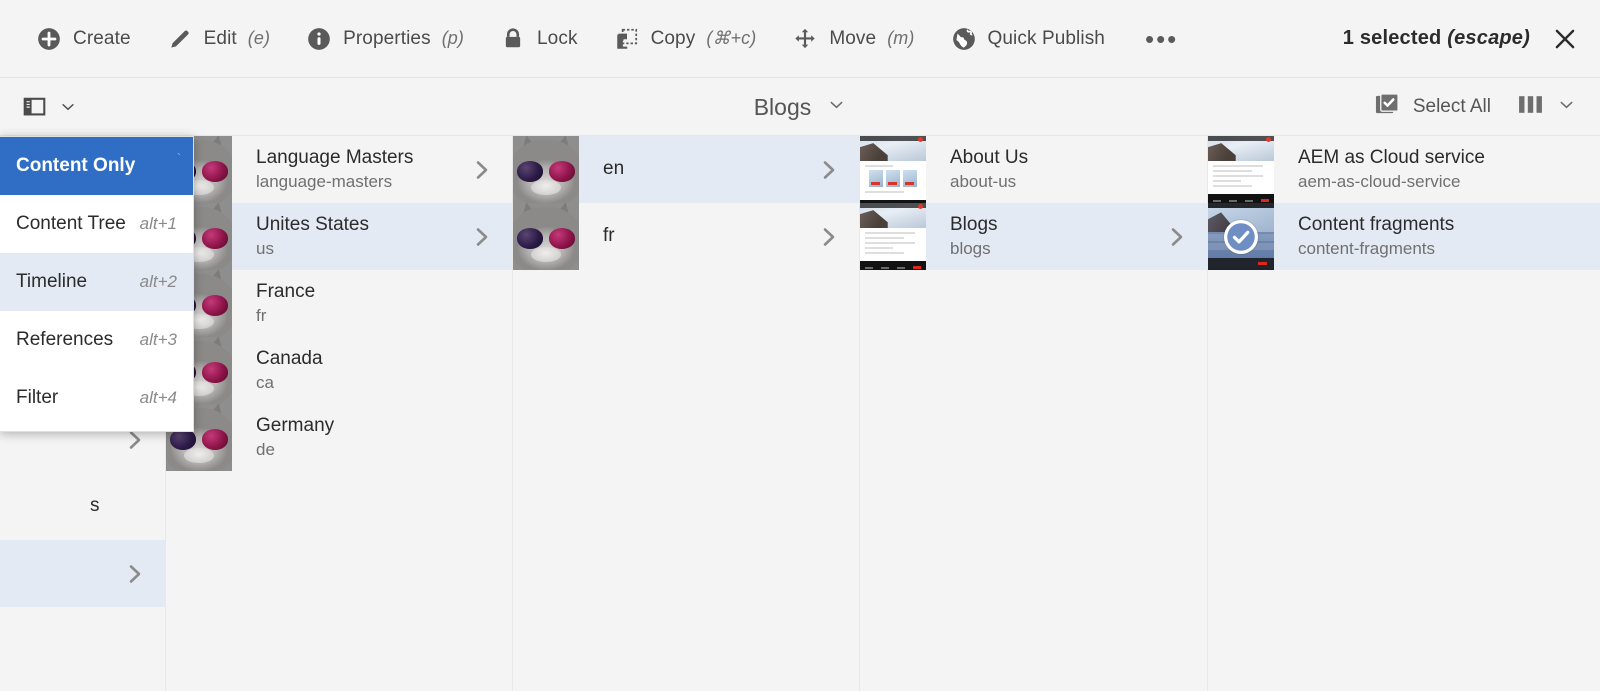 This screenshot has height=691, width=1600. Describe the element at coordinates (265, 249) in the screenshot. I see `row-subtitle: us` at that location.